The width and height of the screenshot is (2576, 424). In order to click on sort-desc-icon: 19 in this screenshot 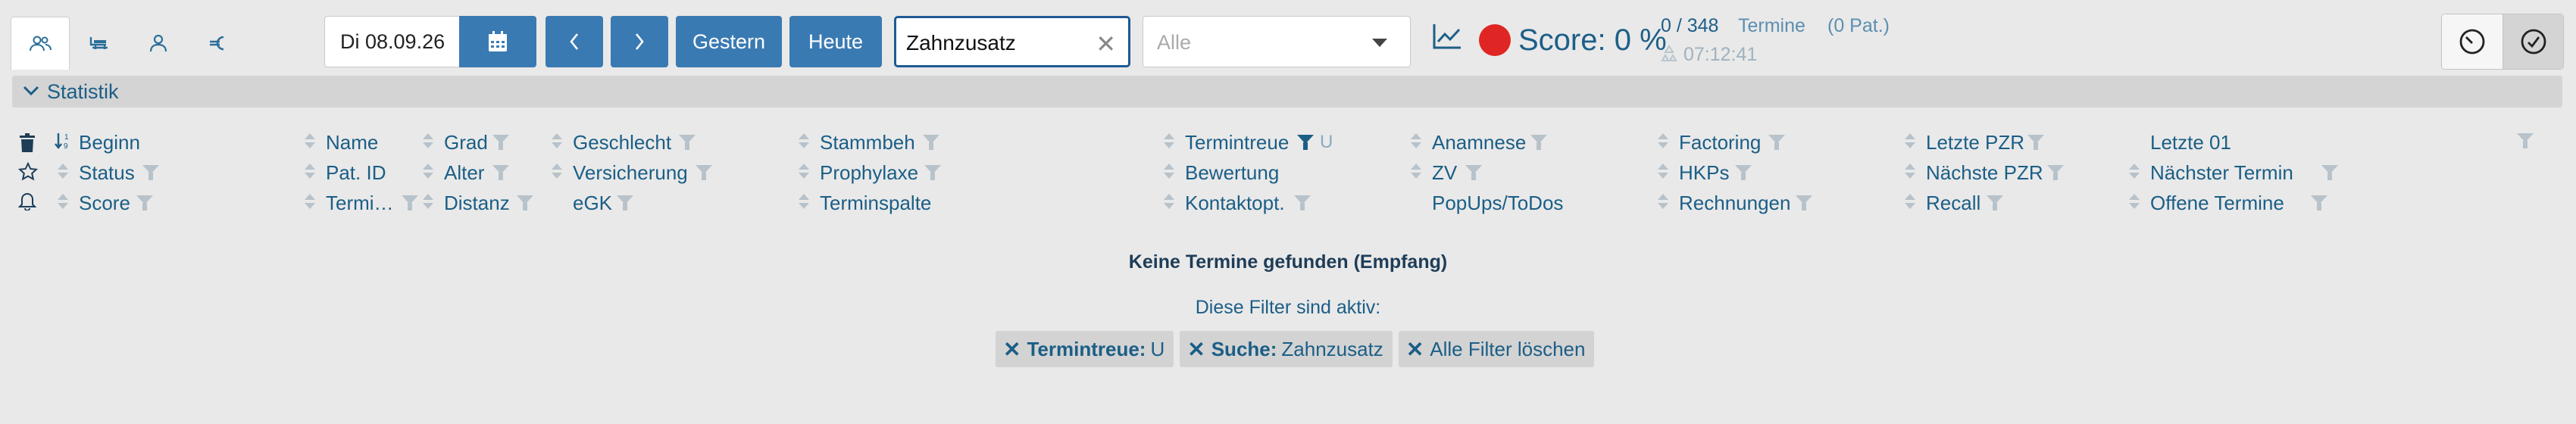, I will do `click(64, 141)`.